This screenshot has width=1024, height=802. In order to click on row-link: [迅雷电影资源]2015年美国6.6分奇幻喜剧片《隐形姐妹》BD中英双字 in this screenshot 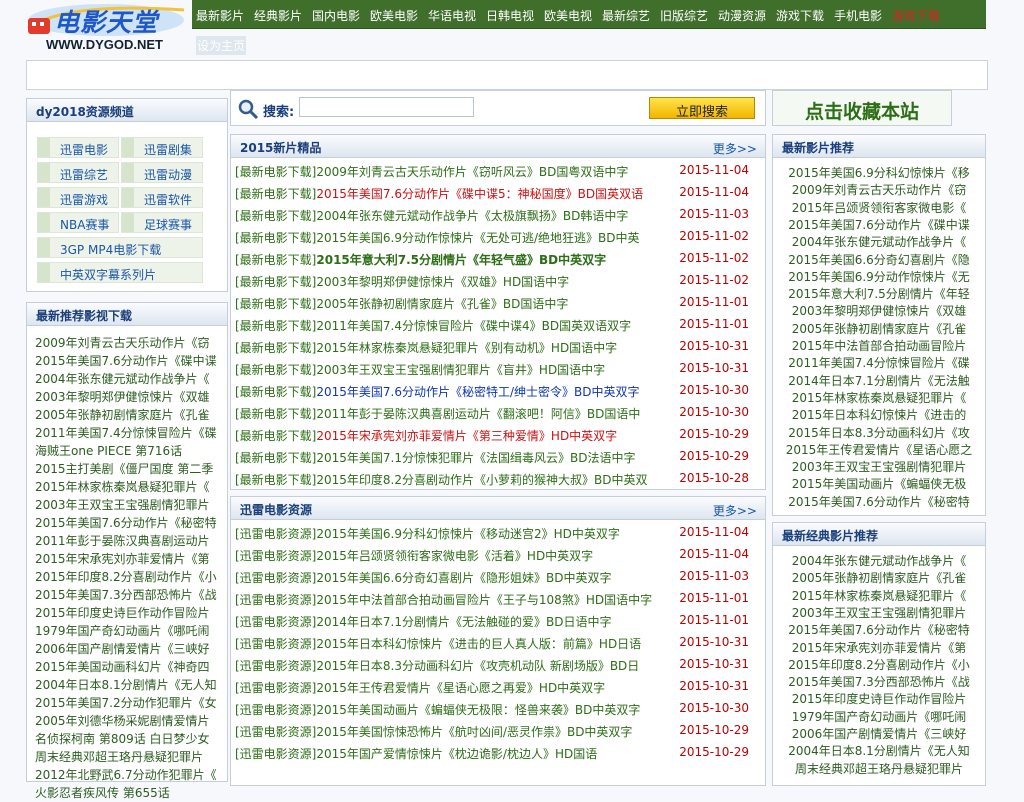, I will do `click(423, 577)`.